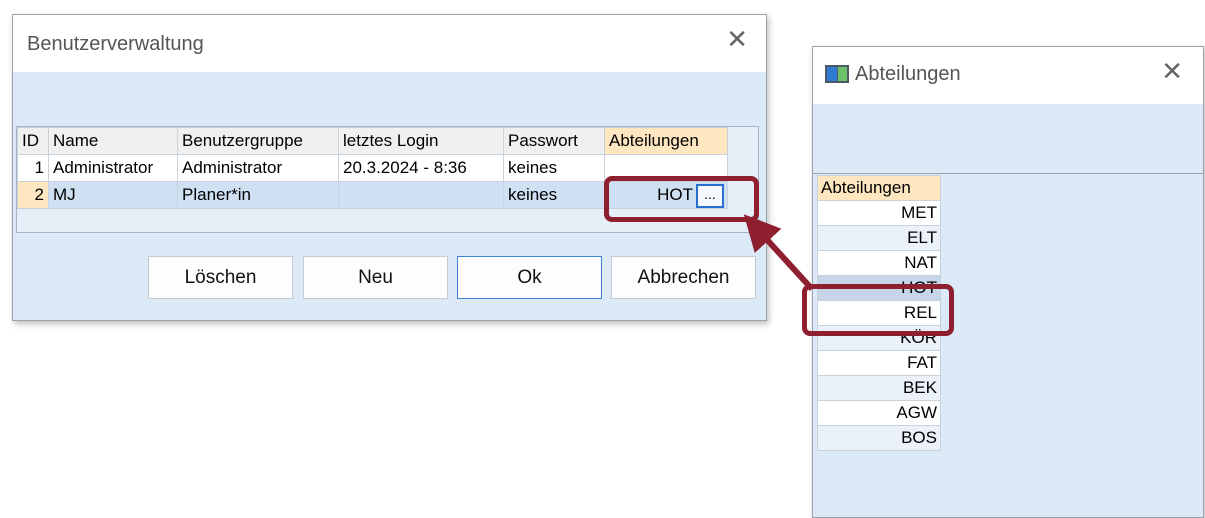  Describe the element at coordinates (113, 168) in the screenshot. I see `cell-name: Administrator` at that location.